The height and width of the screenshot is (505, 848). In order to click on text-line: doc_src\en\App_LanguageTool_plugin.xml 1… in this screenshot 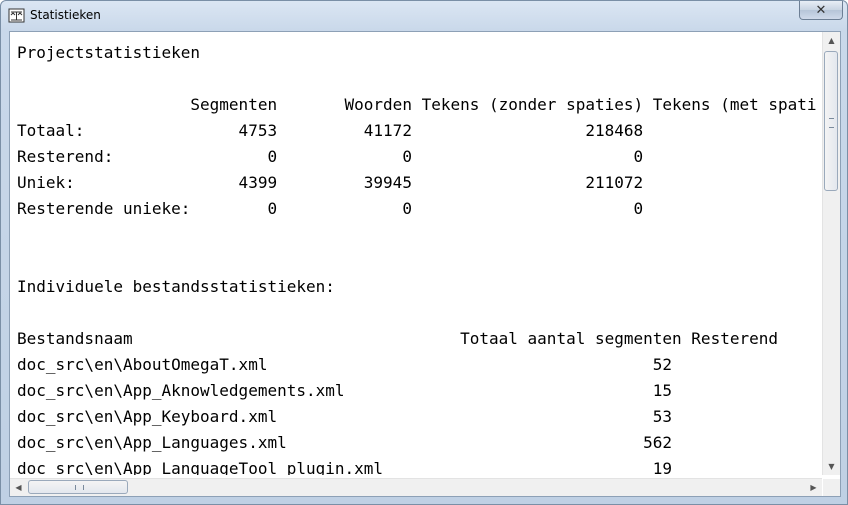, I will do `click(345, 467)`.